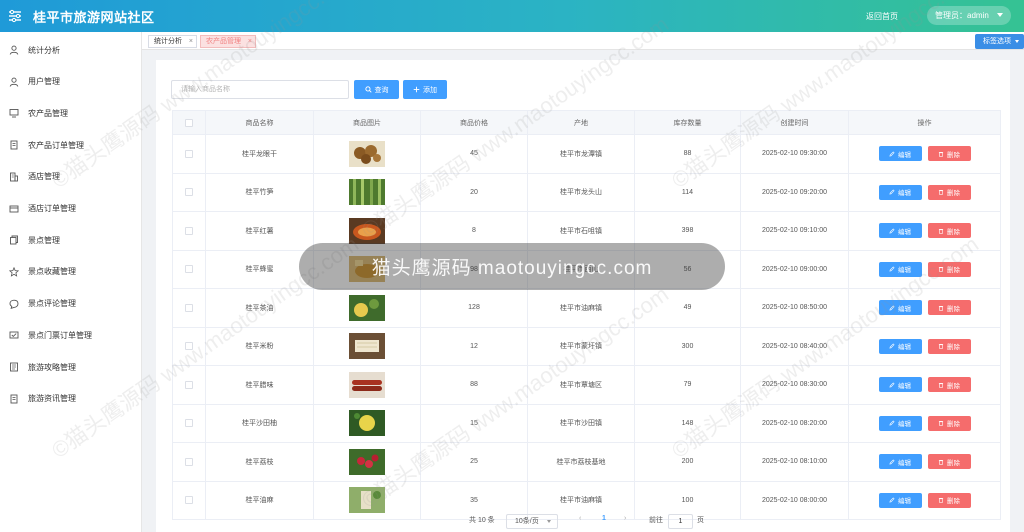 This screenshot has height=532, width=1024. What do you see at coordinates (71, 113) in the screenshot?
I see `sidebar-item: 农产品管理` at bounding box center [71, 113].